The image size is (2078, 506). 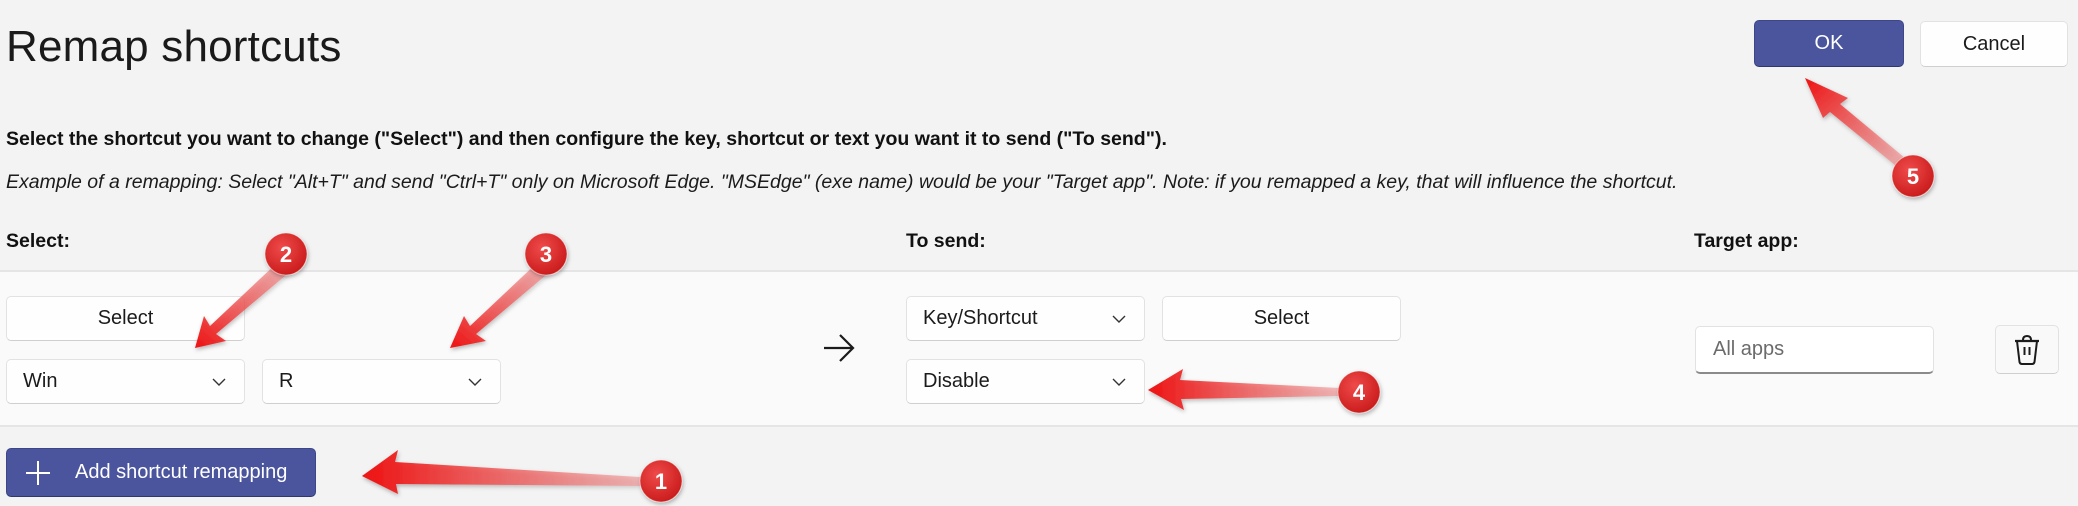 What do you see at coordinates (38, 241) in the screenshot?
I see `select-column-header: Select:` at bounding box center [38, 241].